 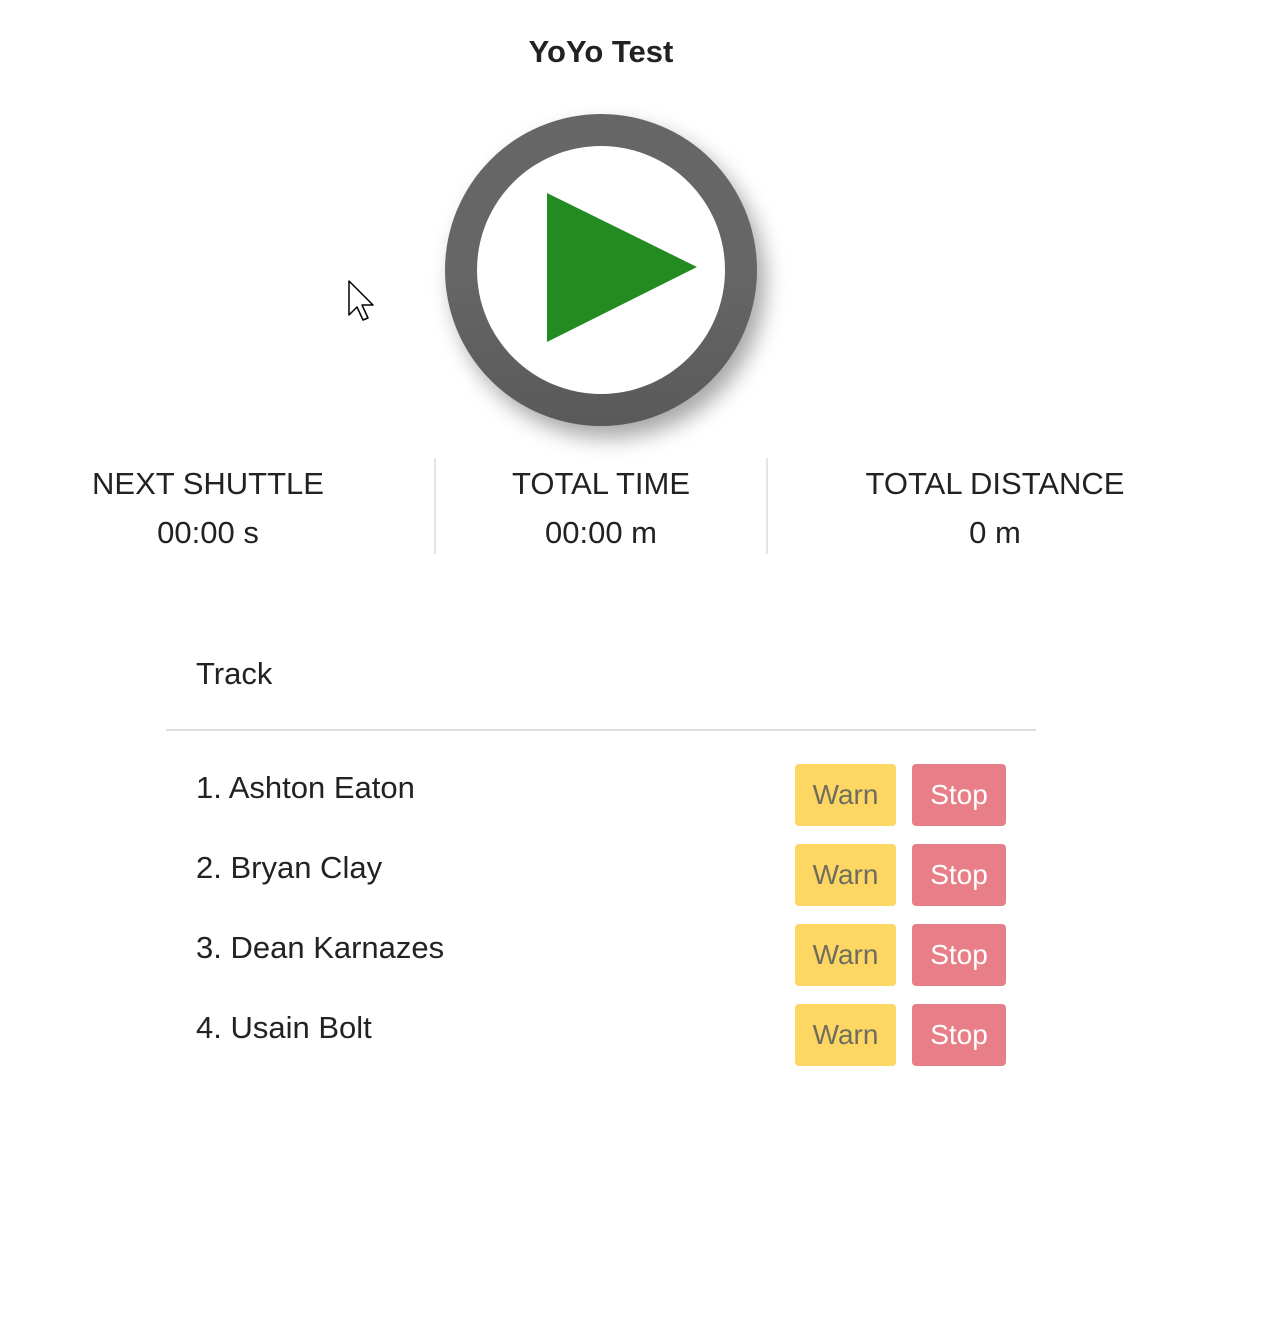 What do you see at coordinates (601, 955) in the screenshot?
I see `athlete-row: 3. Dean Karnazes Warn Stop` at bounding box center [601, 955].